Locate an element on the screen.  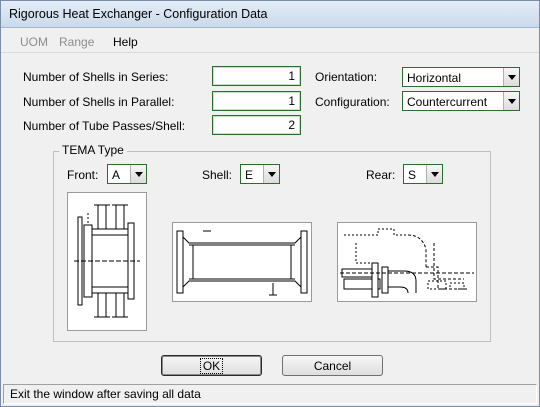
configuration-select: Countercurrent is located at coordinates (461, 101).